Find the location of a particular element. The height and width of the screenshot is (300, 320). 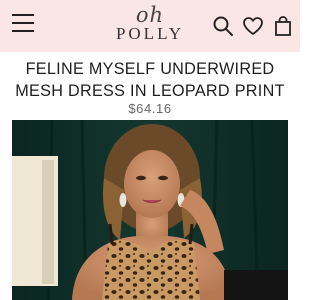

product-title-line-1: FELINE MYSELF UNDERWIRED is located at coordinates (150, 69).